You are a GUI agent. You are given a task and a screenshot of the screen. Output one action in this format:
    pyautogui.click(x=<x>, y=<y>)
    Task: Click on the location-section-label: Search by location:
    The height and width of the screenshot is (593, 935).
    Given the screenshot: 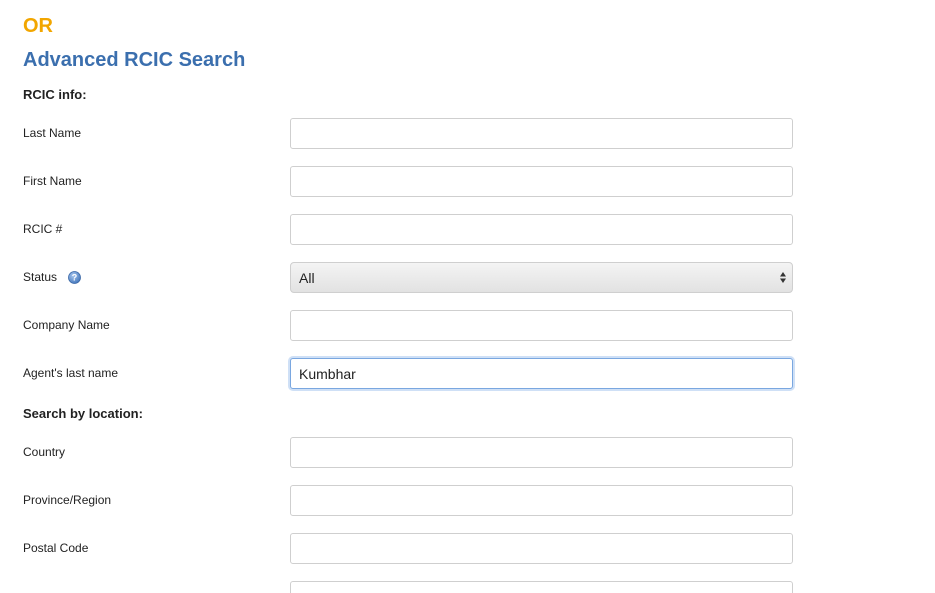 What is the action you would take?
    pyautogui.click(x=83, y=413)
    